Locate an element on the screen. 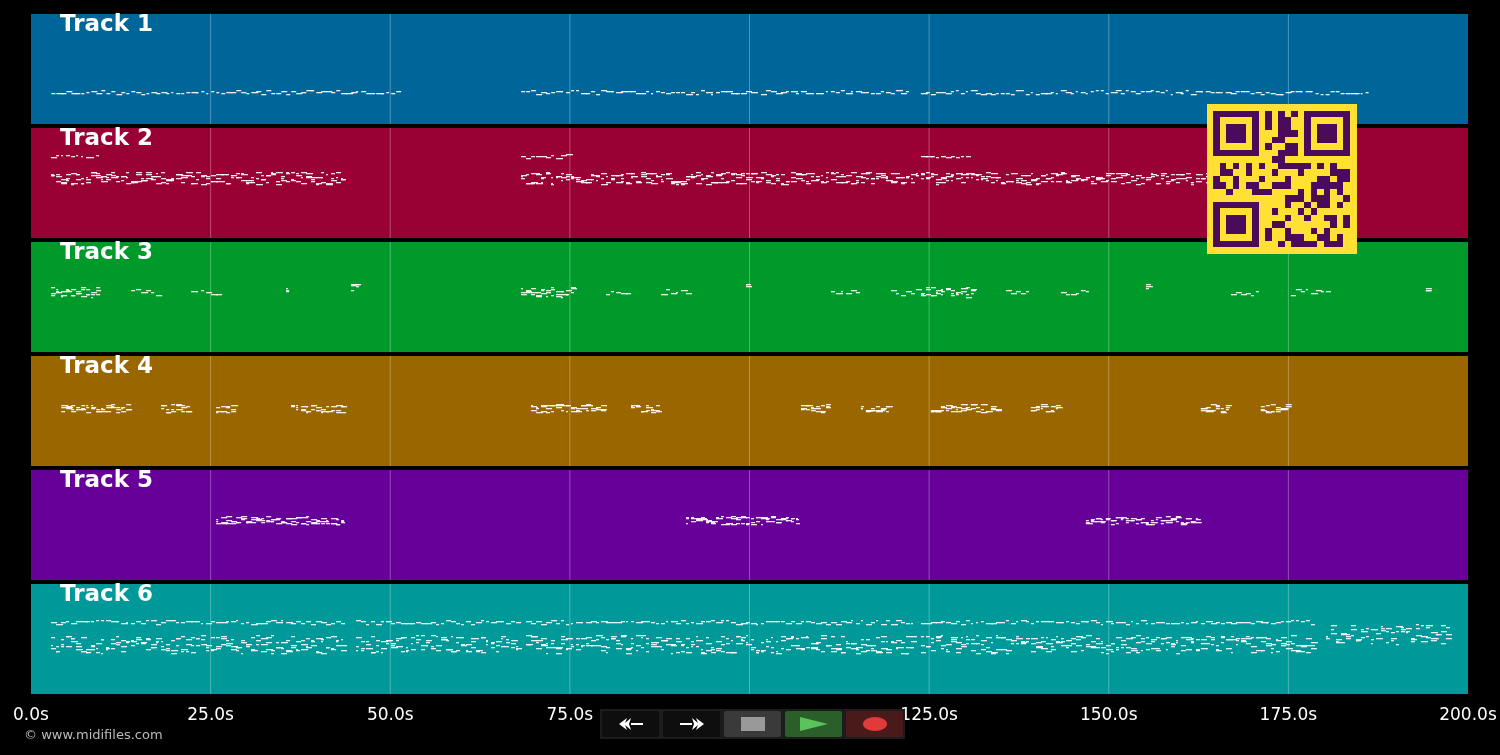  time-tick-label: 50.0s is located at coordinates (390, 714).